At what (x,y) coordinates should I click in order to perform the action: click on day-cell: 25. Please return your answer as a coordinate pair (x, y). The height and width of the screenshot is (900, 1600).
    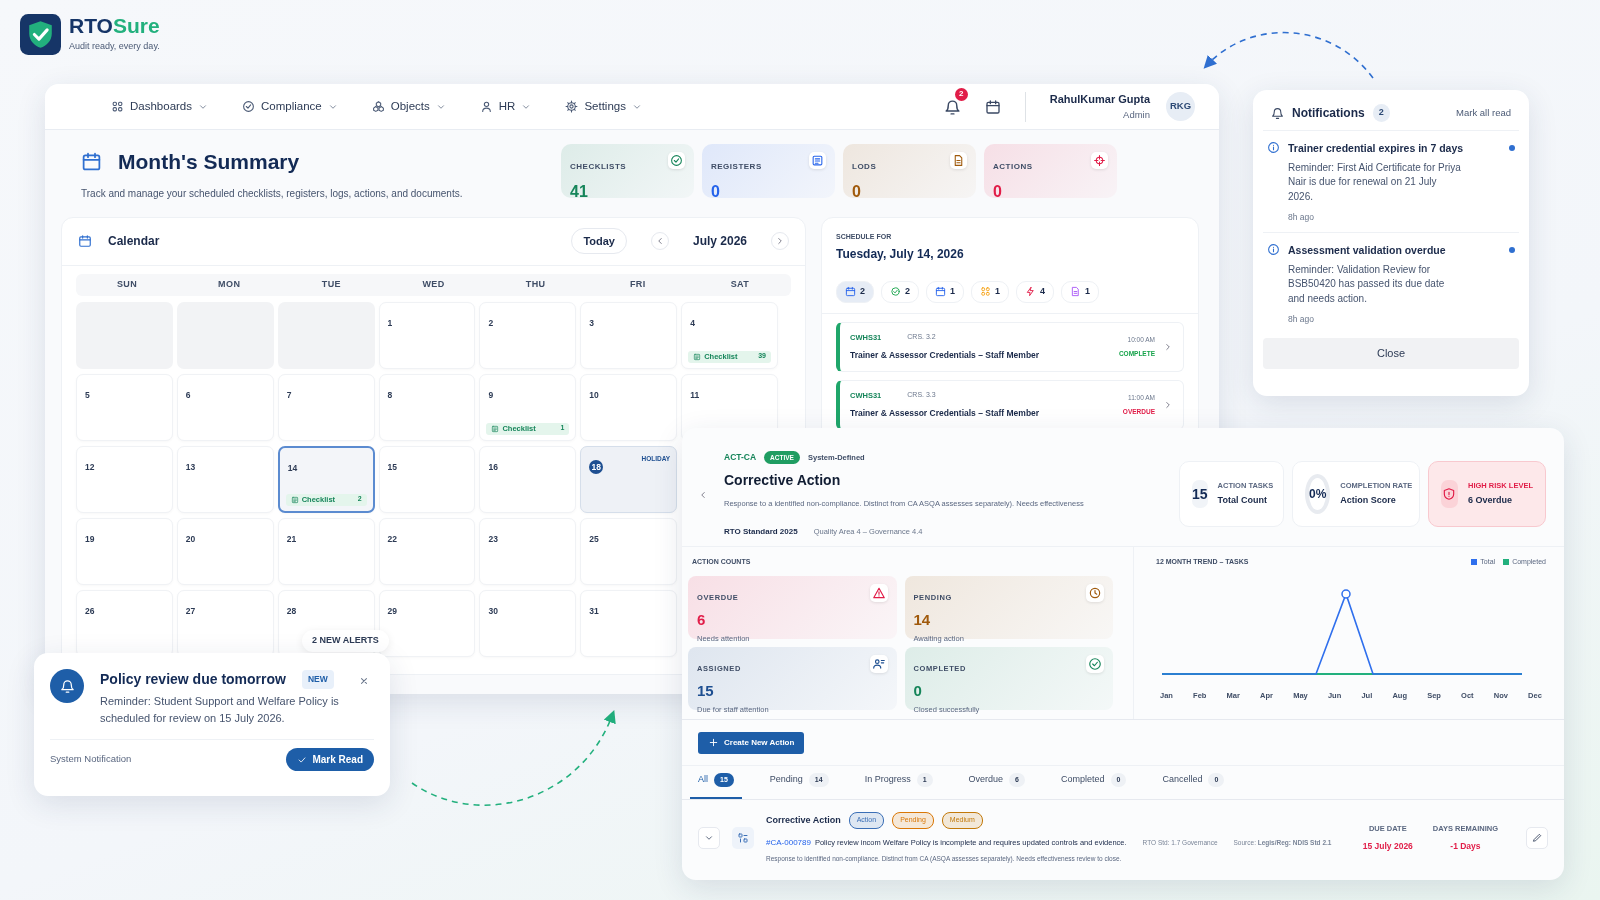
    Looking at the image, I should click on (629, 551).